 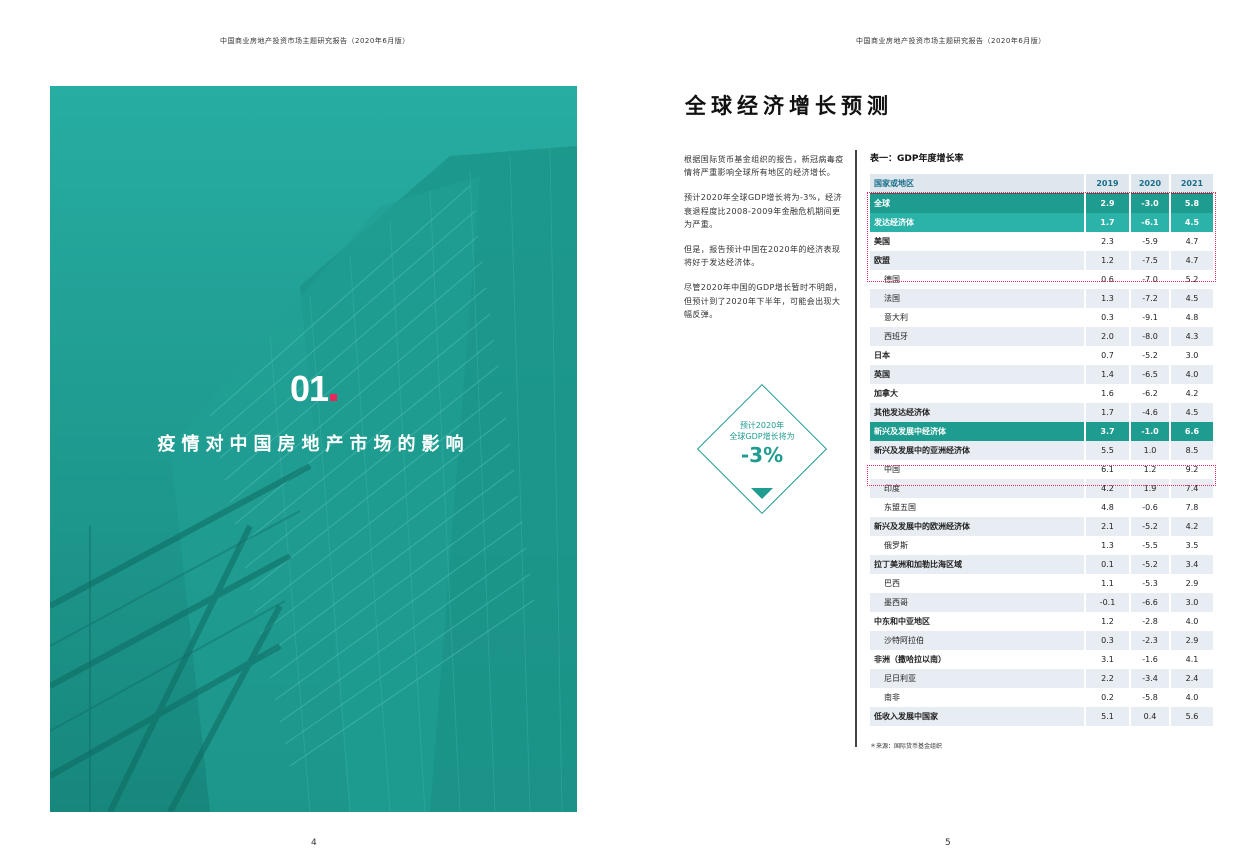 I want to click on row-region-name: 印度, so click(x=977, y=488).